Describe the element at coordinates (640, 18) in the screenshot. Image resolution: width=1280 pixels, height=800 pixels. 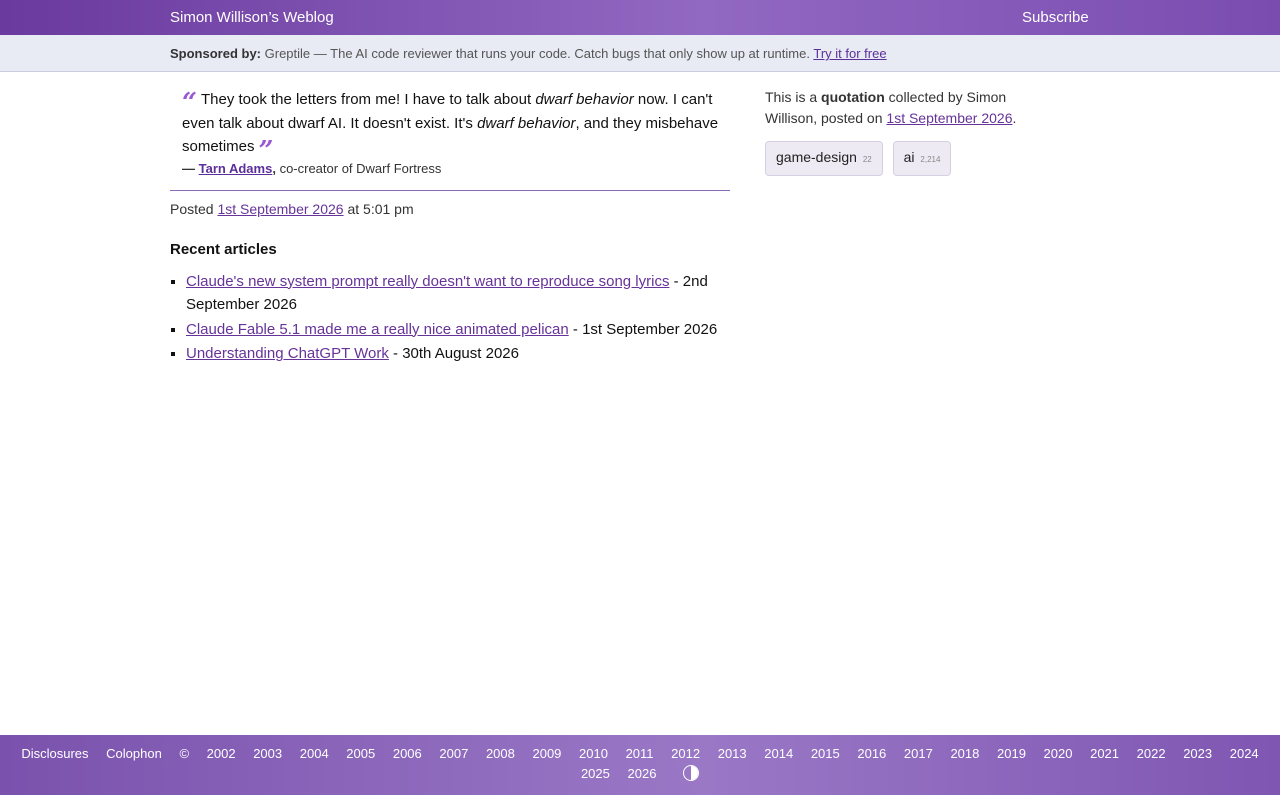
I see `site-header: Simon Willison’s Weblog Subscribe` at that location.